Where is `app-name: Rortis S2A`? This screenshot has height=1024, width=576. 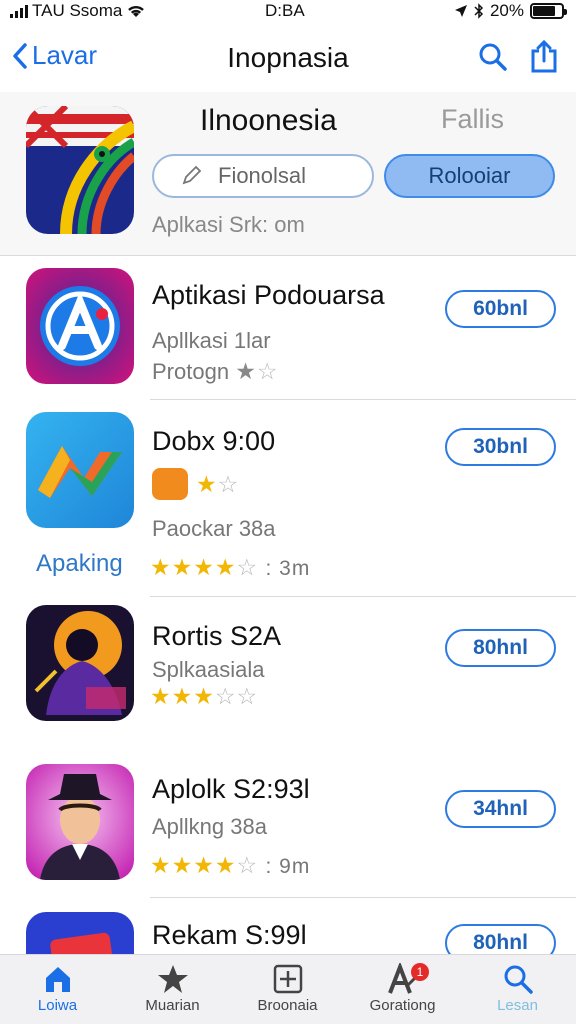
app-name: Rortis S2A is located at coordinates (217, 636).